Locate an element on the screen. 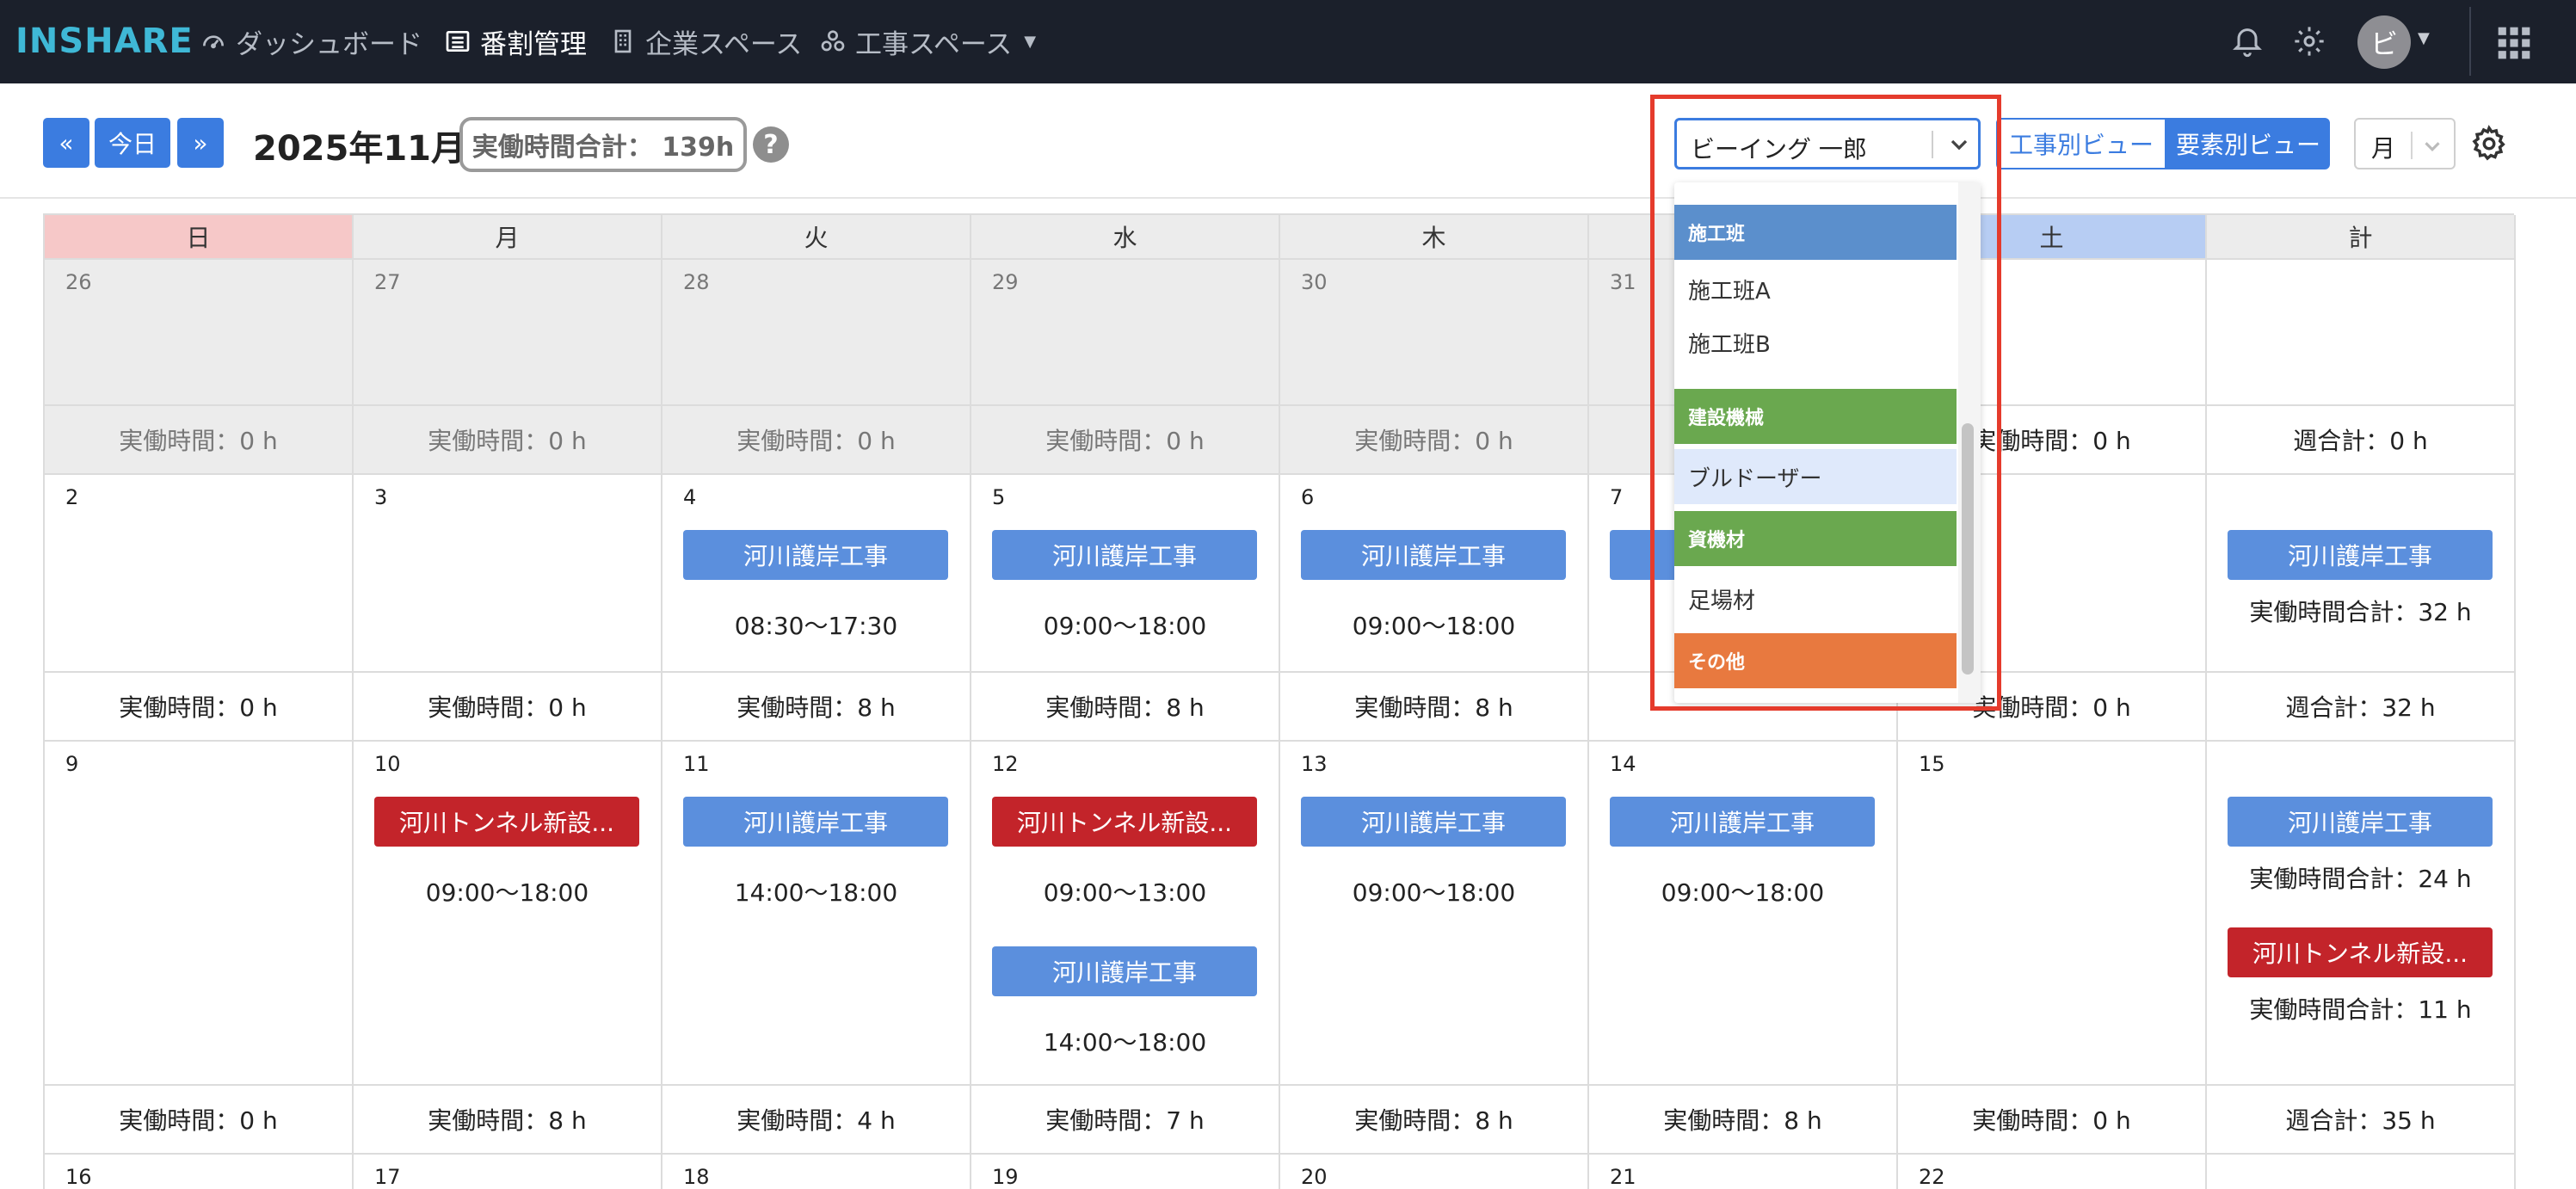  week-total-cell is located at coordinates (2361, 333).